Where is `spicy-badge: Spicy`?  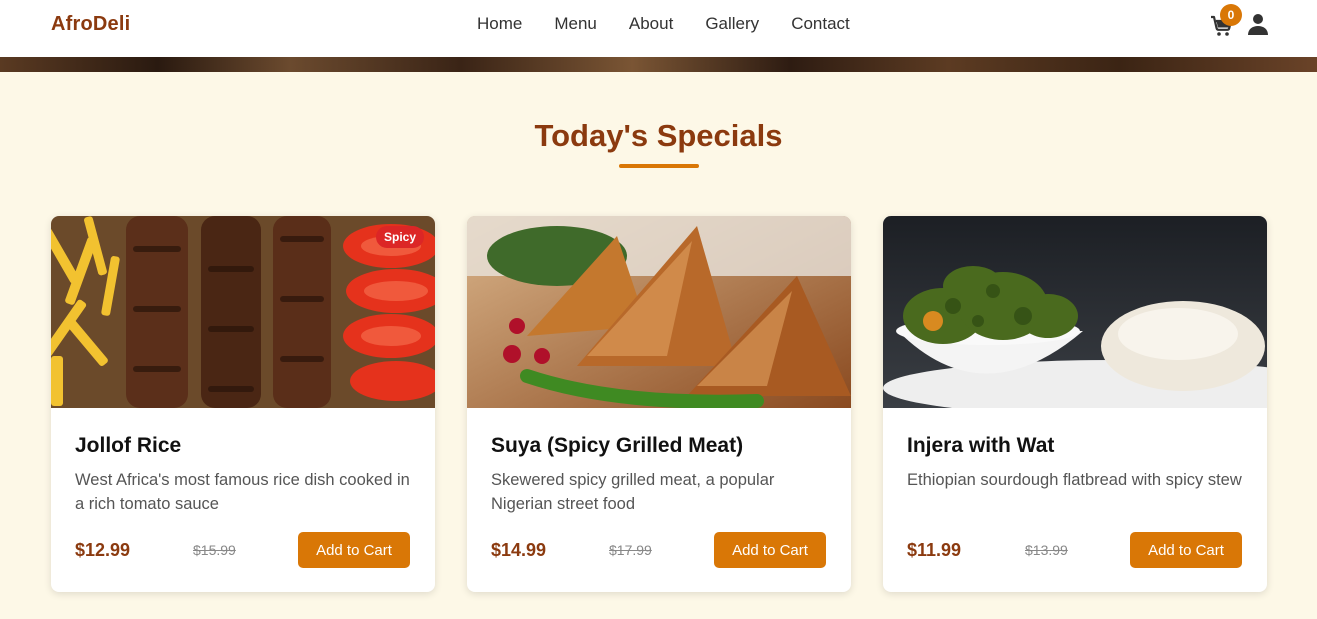 spicy-badge: Spicy is located at coordinates (399, 237).